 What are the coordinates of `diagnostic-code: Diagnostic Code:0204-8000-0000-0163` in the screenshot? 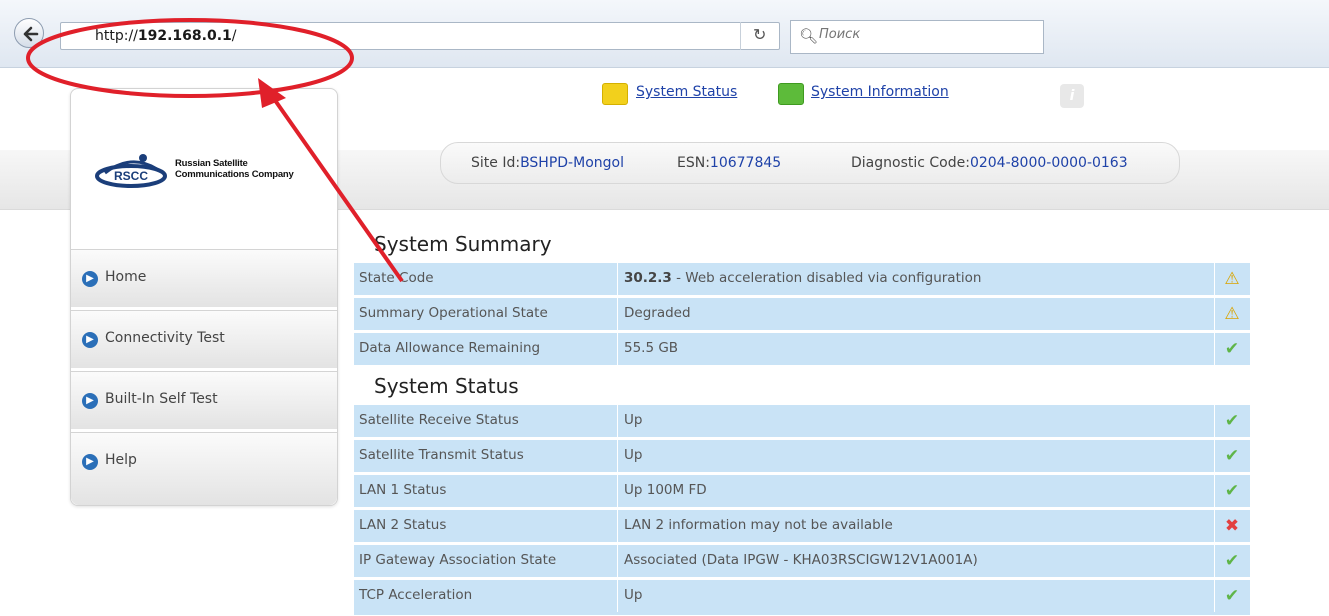 It's located at (989, 163).